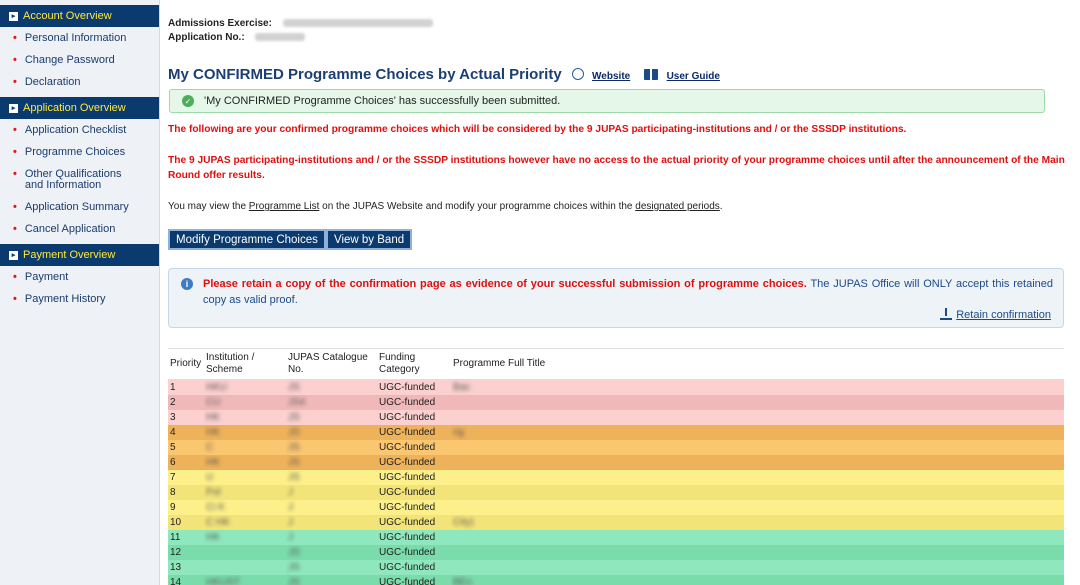  I want to click on cell-priority: 3, so click(186, 417).